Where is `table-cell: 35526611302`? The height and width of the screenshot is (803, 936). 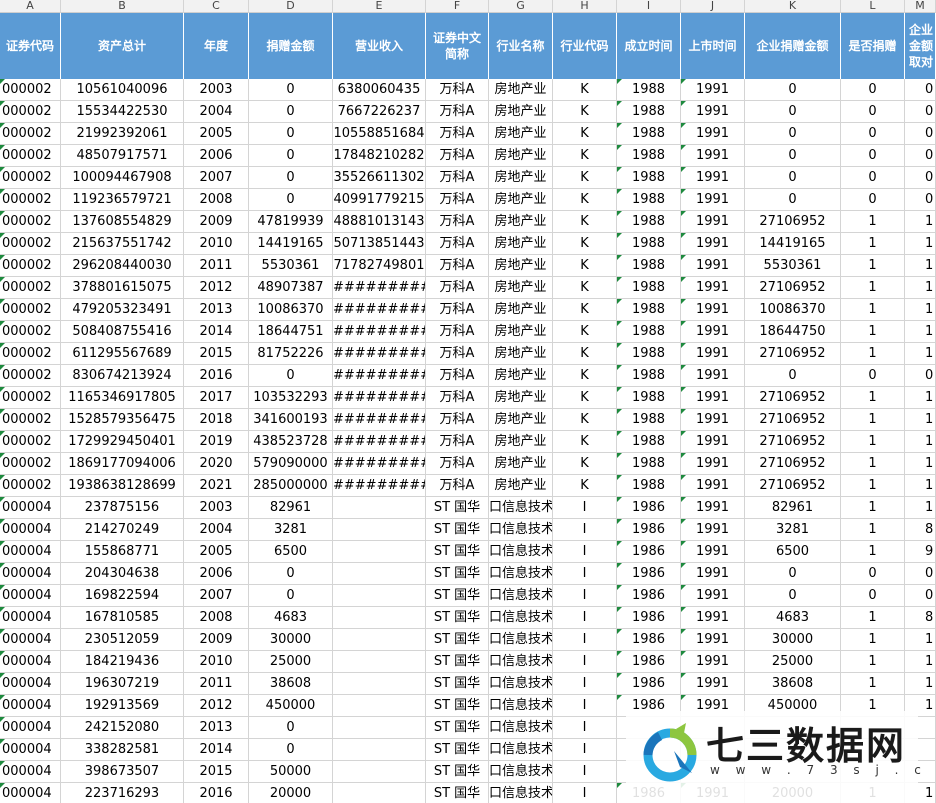 table-cell: 35526611302 is located at coordinates (379, 178).